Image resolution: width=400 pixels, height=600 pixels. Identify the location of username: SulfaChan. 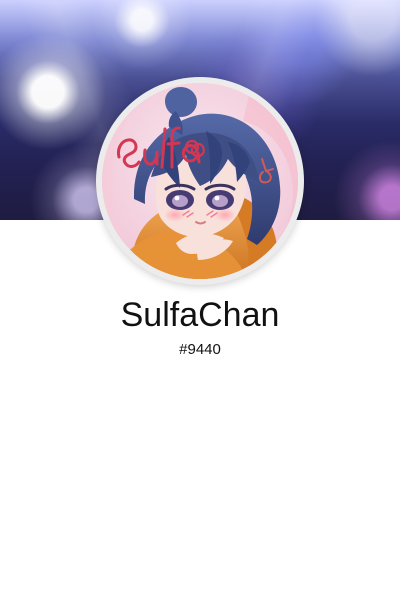
(200, 315).